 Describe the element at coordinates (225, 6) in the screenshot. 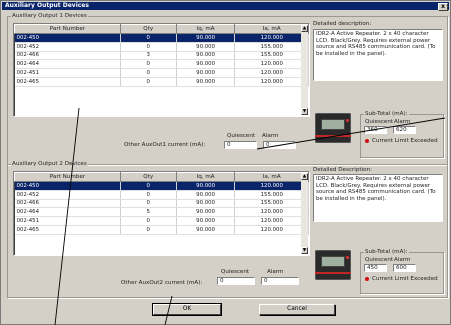

I see `title-bar: Auxiliary Output Devices x` at that location.